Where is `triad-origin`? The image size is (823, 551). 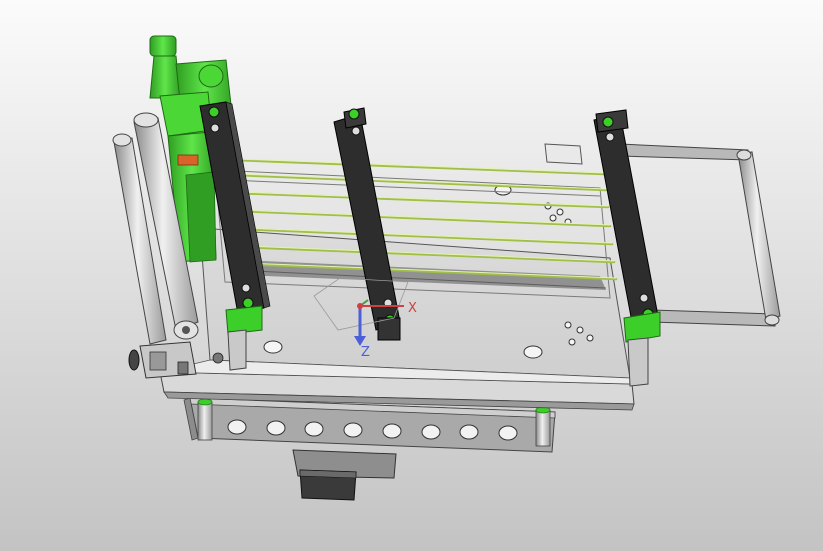 triad-origin is located at coordinates (360, 306).